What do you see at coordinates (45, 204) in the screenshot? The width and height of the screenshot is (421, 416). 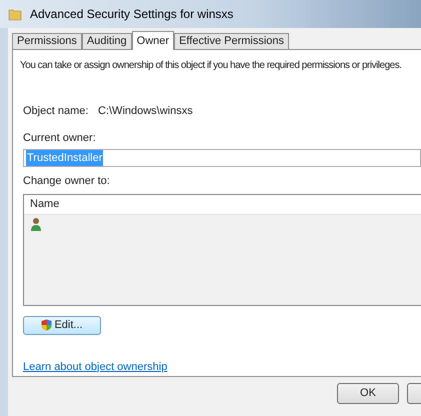 I see `column-header: Name` at bounding box center [45, 204].